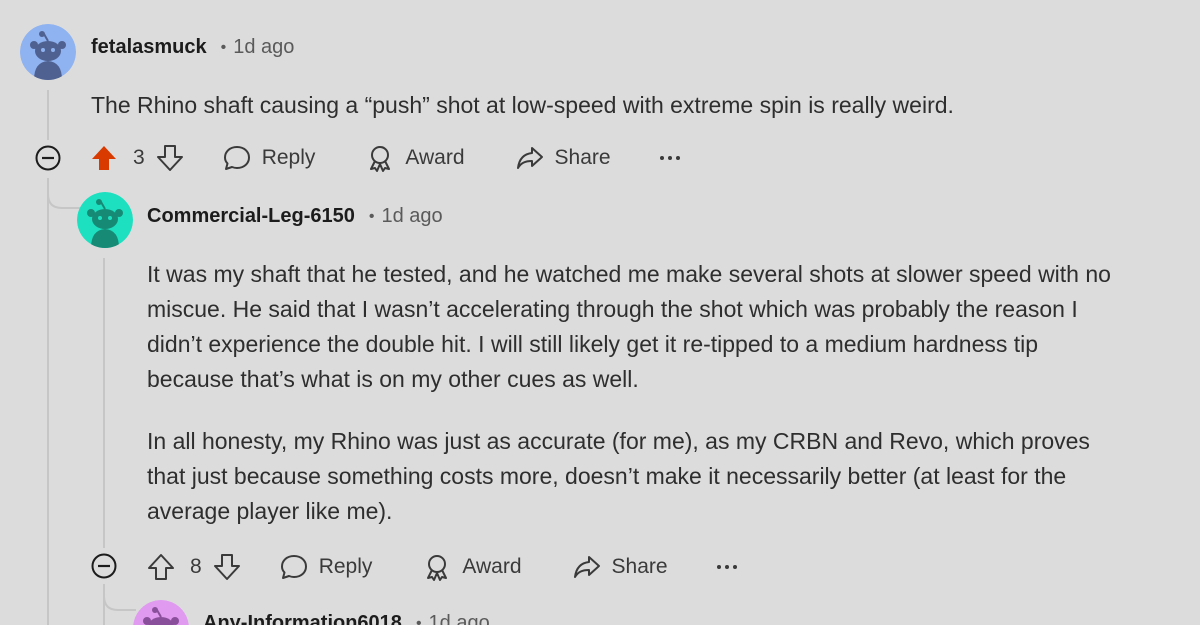 The width and height of the screenshot is (1200, 625). Describe the element at coordinates (149, 47) in the screenshot. I see `username: fetalasmuck` at that location.